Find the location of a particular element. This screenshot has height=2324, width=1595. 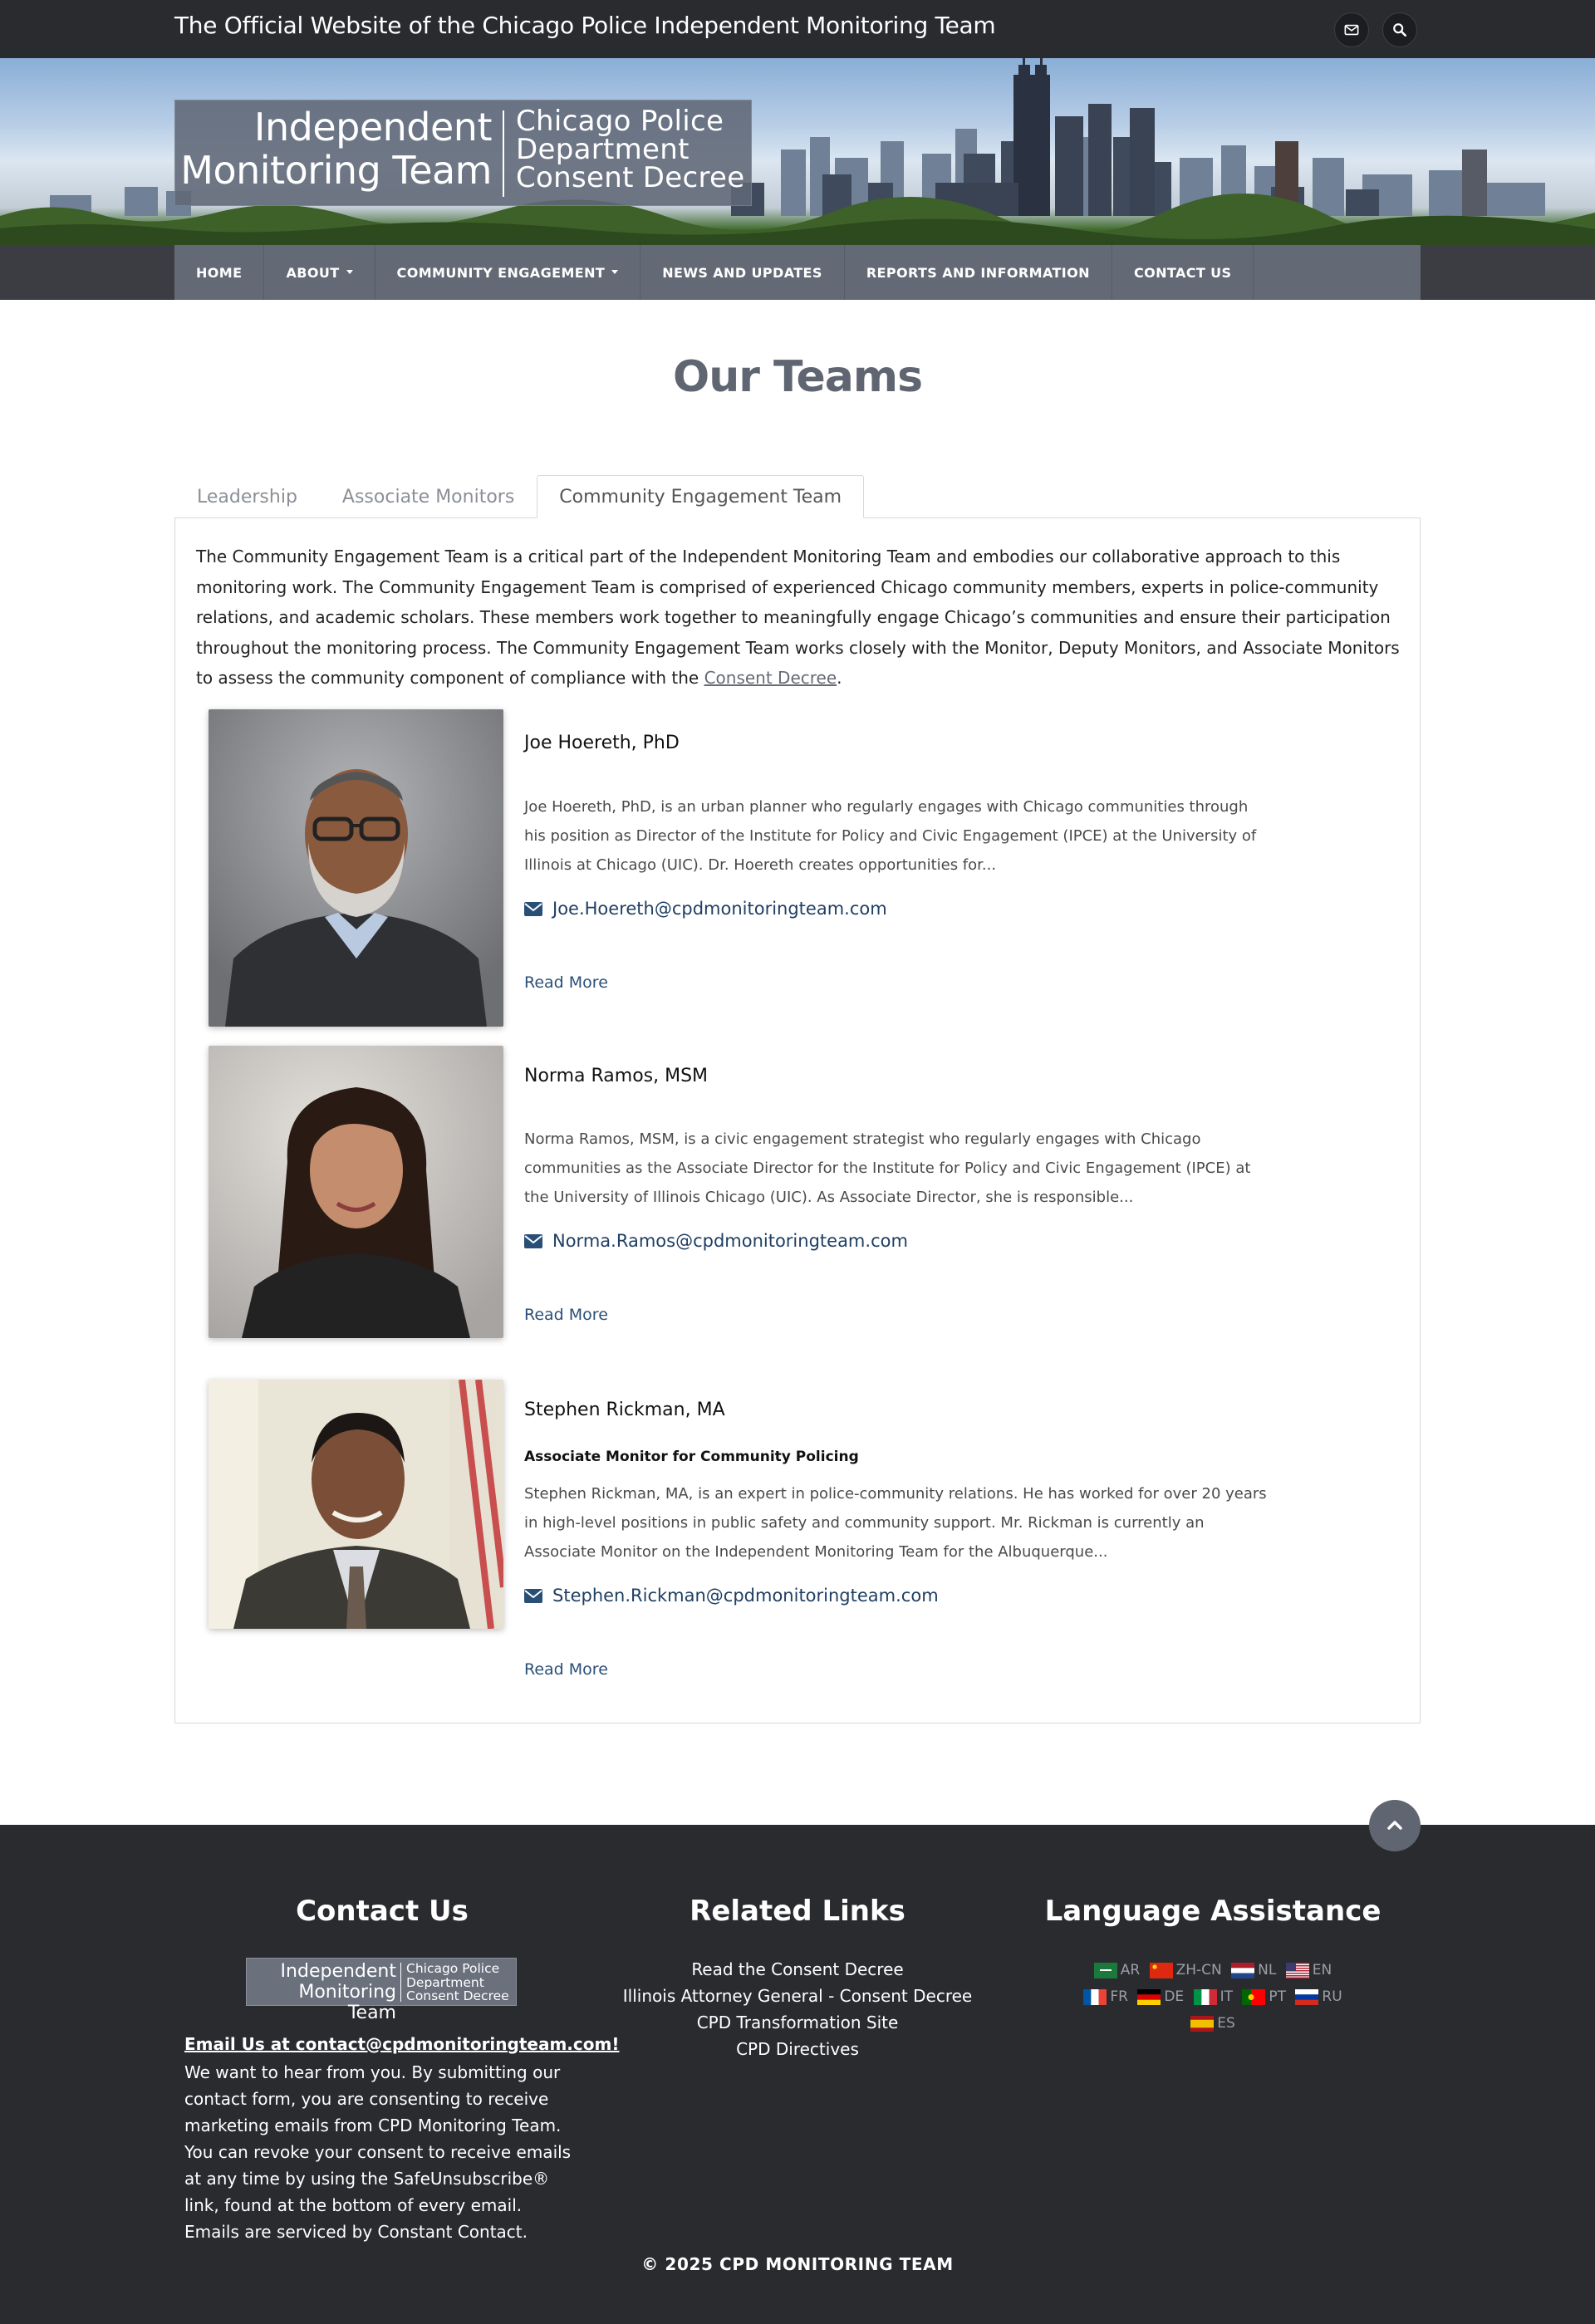

nav-item-news: NEWS AND UPDATES is located at coordinates (742, 272).